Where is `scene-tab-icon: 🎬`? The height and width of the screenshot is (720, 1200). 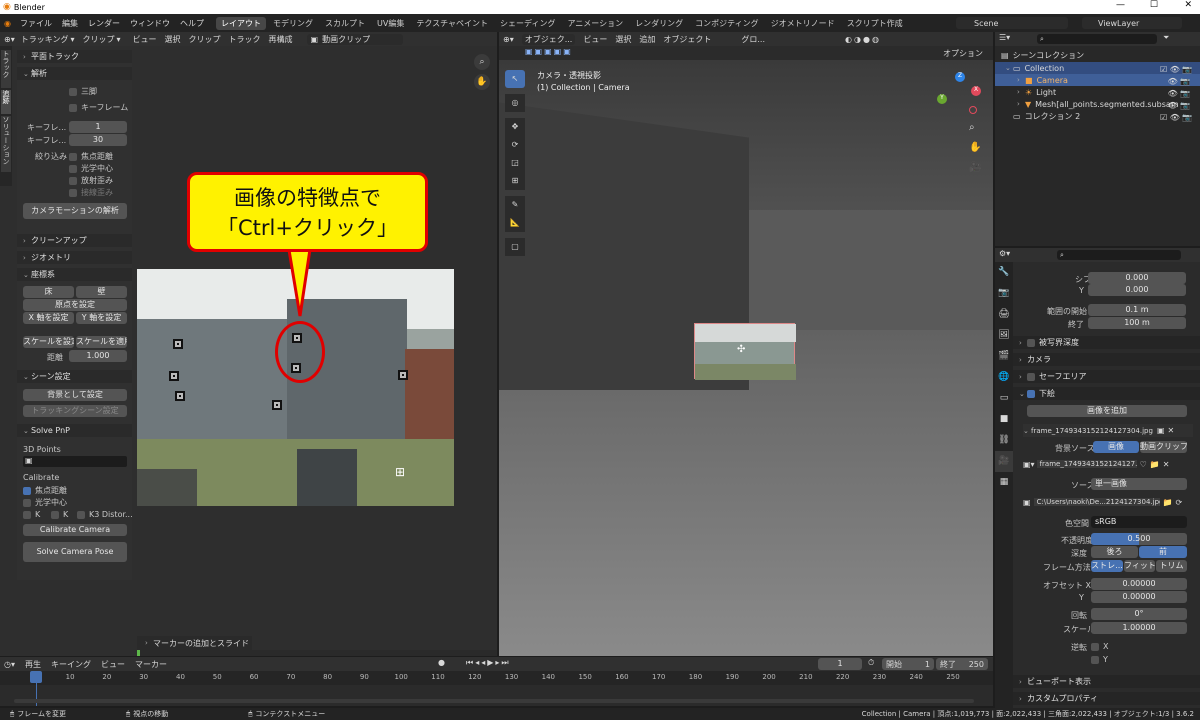
scene-tab-icon: 🎬 is located at coordinates (1004, 356).